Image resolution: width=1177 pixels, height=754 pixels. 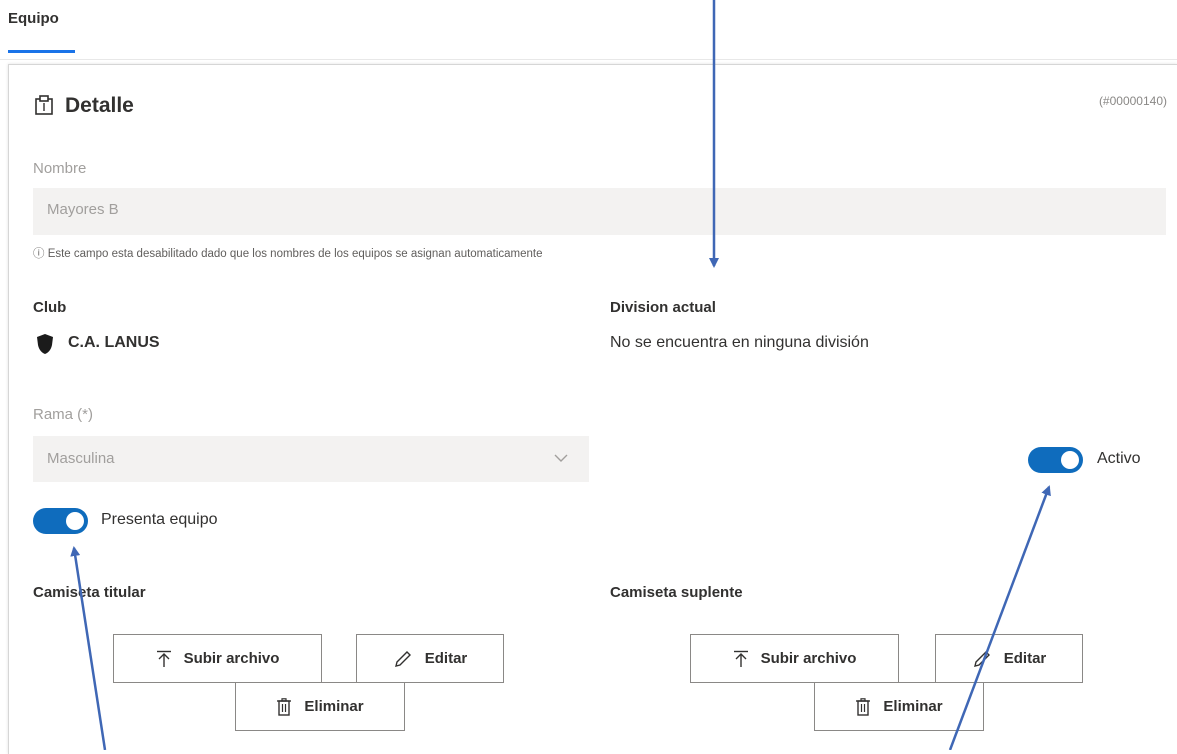 What do you see at coordinates (999, 617) in the screenshot?
I see `annotation-arrow-activo` at bounding box center [999, 617].